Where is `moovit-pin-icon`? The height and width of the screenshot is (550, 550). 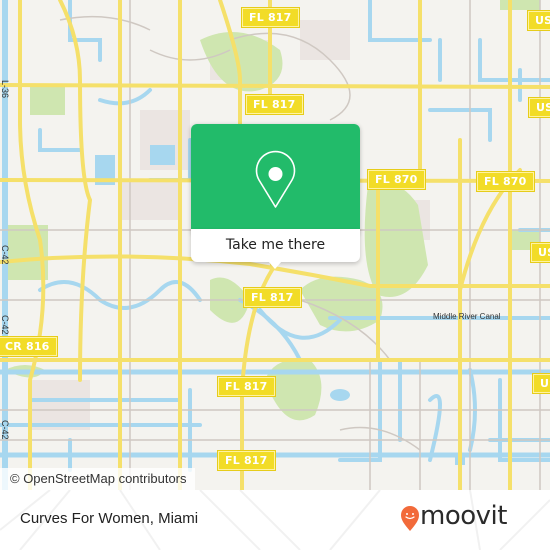
moovit-pin-icon is located at coordinates (410, 518).